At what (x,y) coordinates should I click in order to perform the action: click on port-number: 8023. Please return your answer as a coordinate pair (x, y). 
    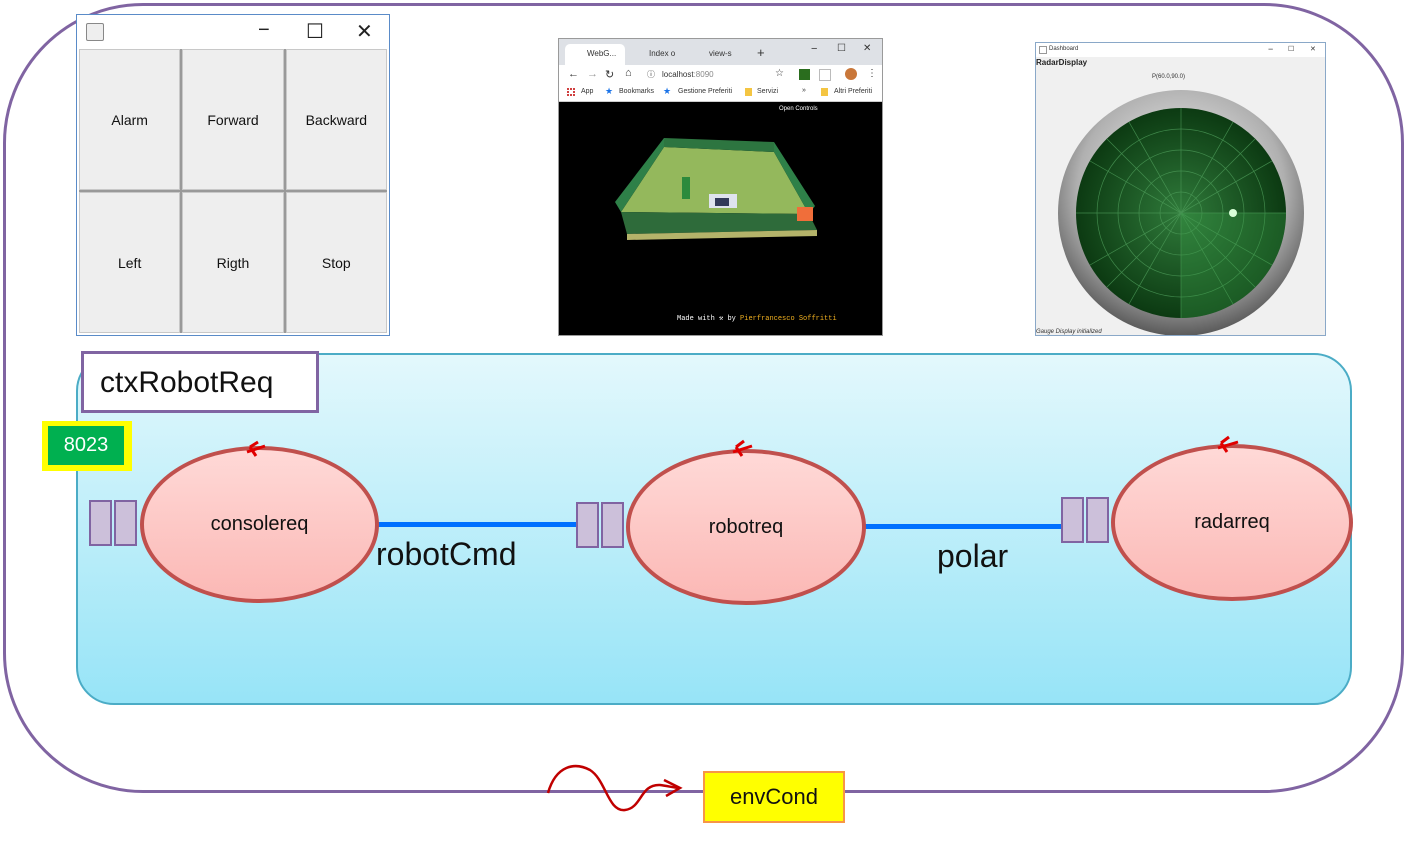
    Looking at the image, I should click on (86, 445).